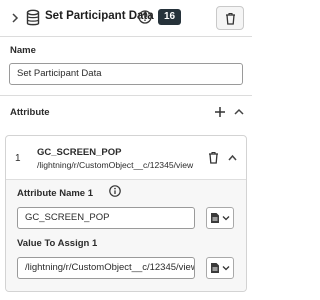  Describe the element at coordinates (23, 50) in the screenshot. I see `name-label: Name` at that location.